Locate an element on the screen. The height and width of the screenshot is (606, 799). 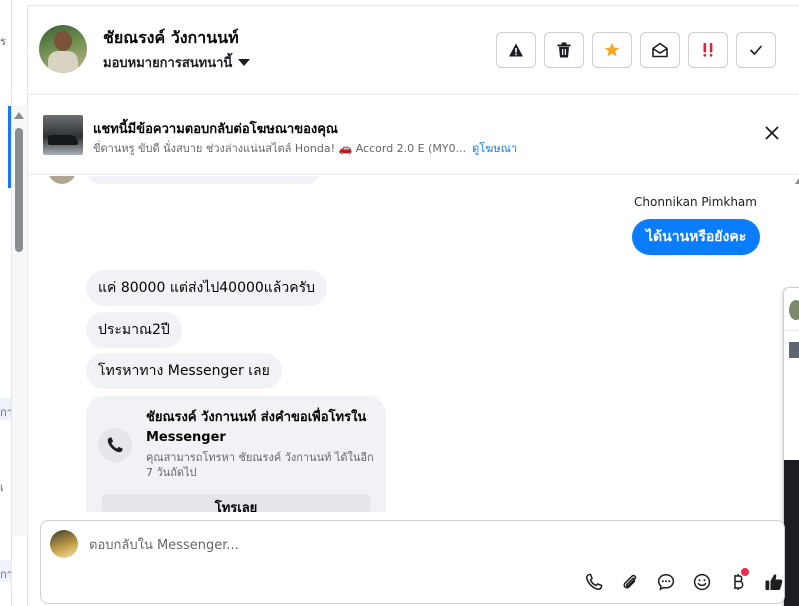
mark-done-button is located at coordinates (756, 50).